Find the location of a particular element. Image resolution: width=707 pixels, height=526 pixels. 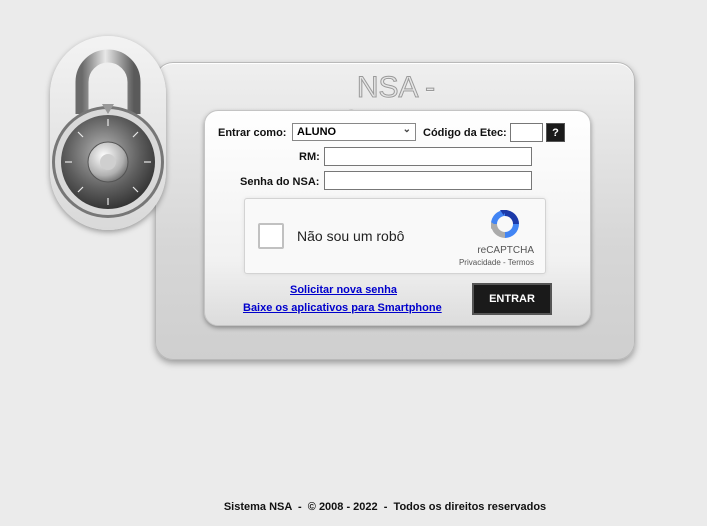

etec-code-label: Código da Etec: is located at coordinates (465, 133).